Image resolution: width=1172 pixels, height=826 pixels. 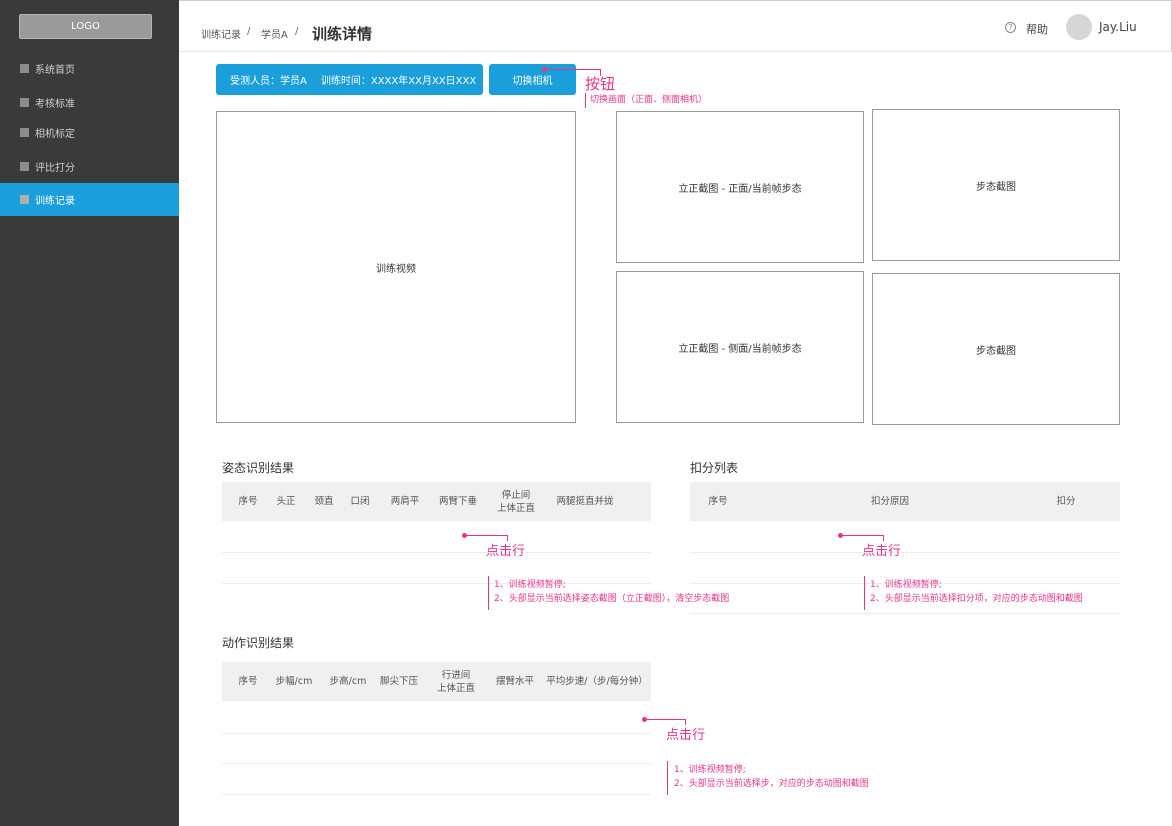 What do you see at coordinates (348, 681) in the screenshot?
I see `column-header: 步高/cm` at bounding box center [348, 681].